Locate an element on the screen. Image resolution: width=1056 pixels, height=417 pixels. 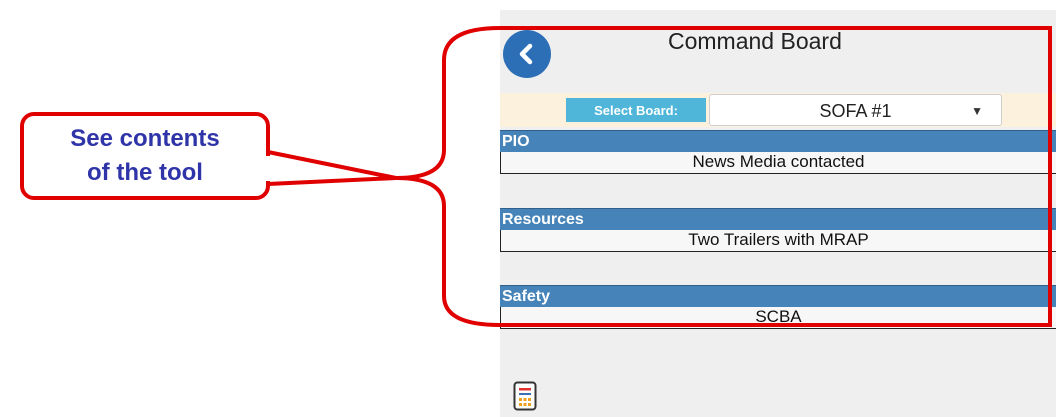
page-title: Command Board is located at coordinates (755, 41).